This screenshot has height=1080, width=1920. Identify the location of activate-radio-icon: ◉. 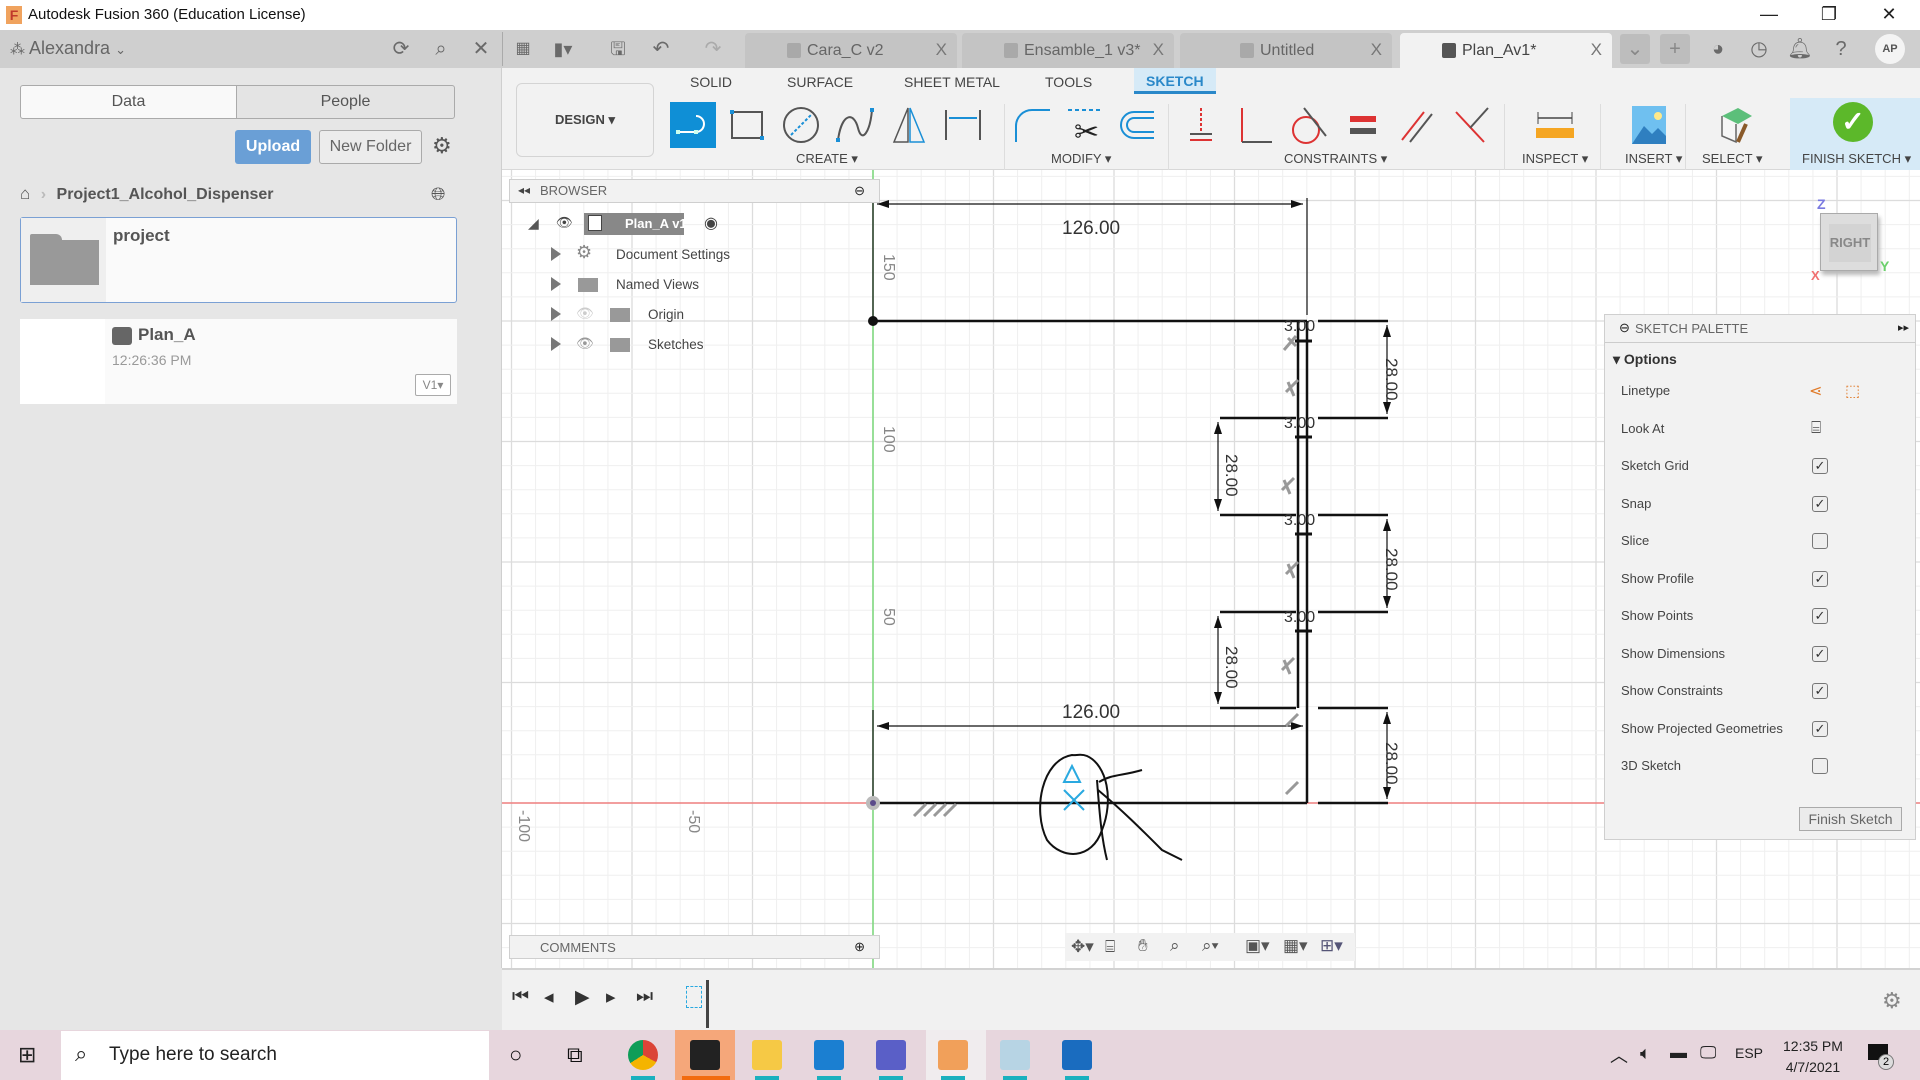
(711, 223).